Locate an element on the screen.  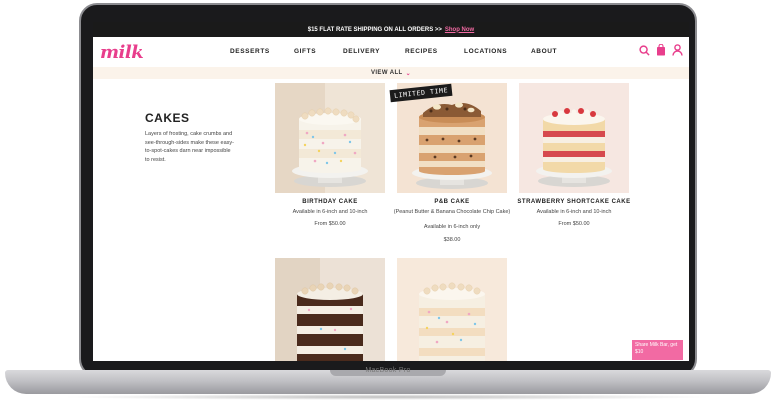
product-name: P&B CAKE is located at coordinates (452, 202).